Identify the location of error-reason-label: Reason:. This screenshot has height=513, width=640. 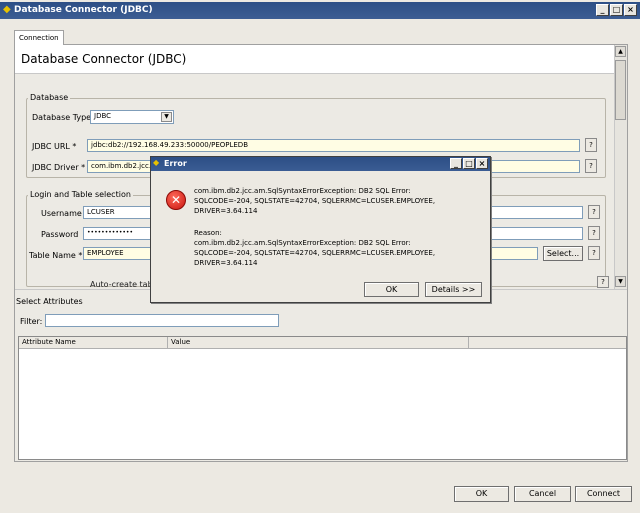
(208, 233).